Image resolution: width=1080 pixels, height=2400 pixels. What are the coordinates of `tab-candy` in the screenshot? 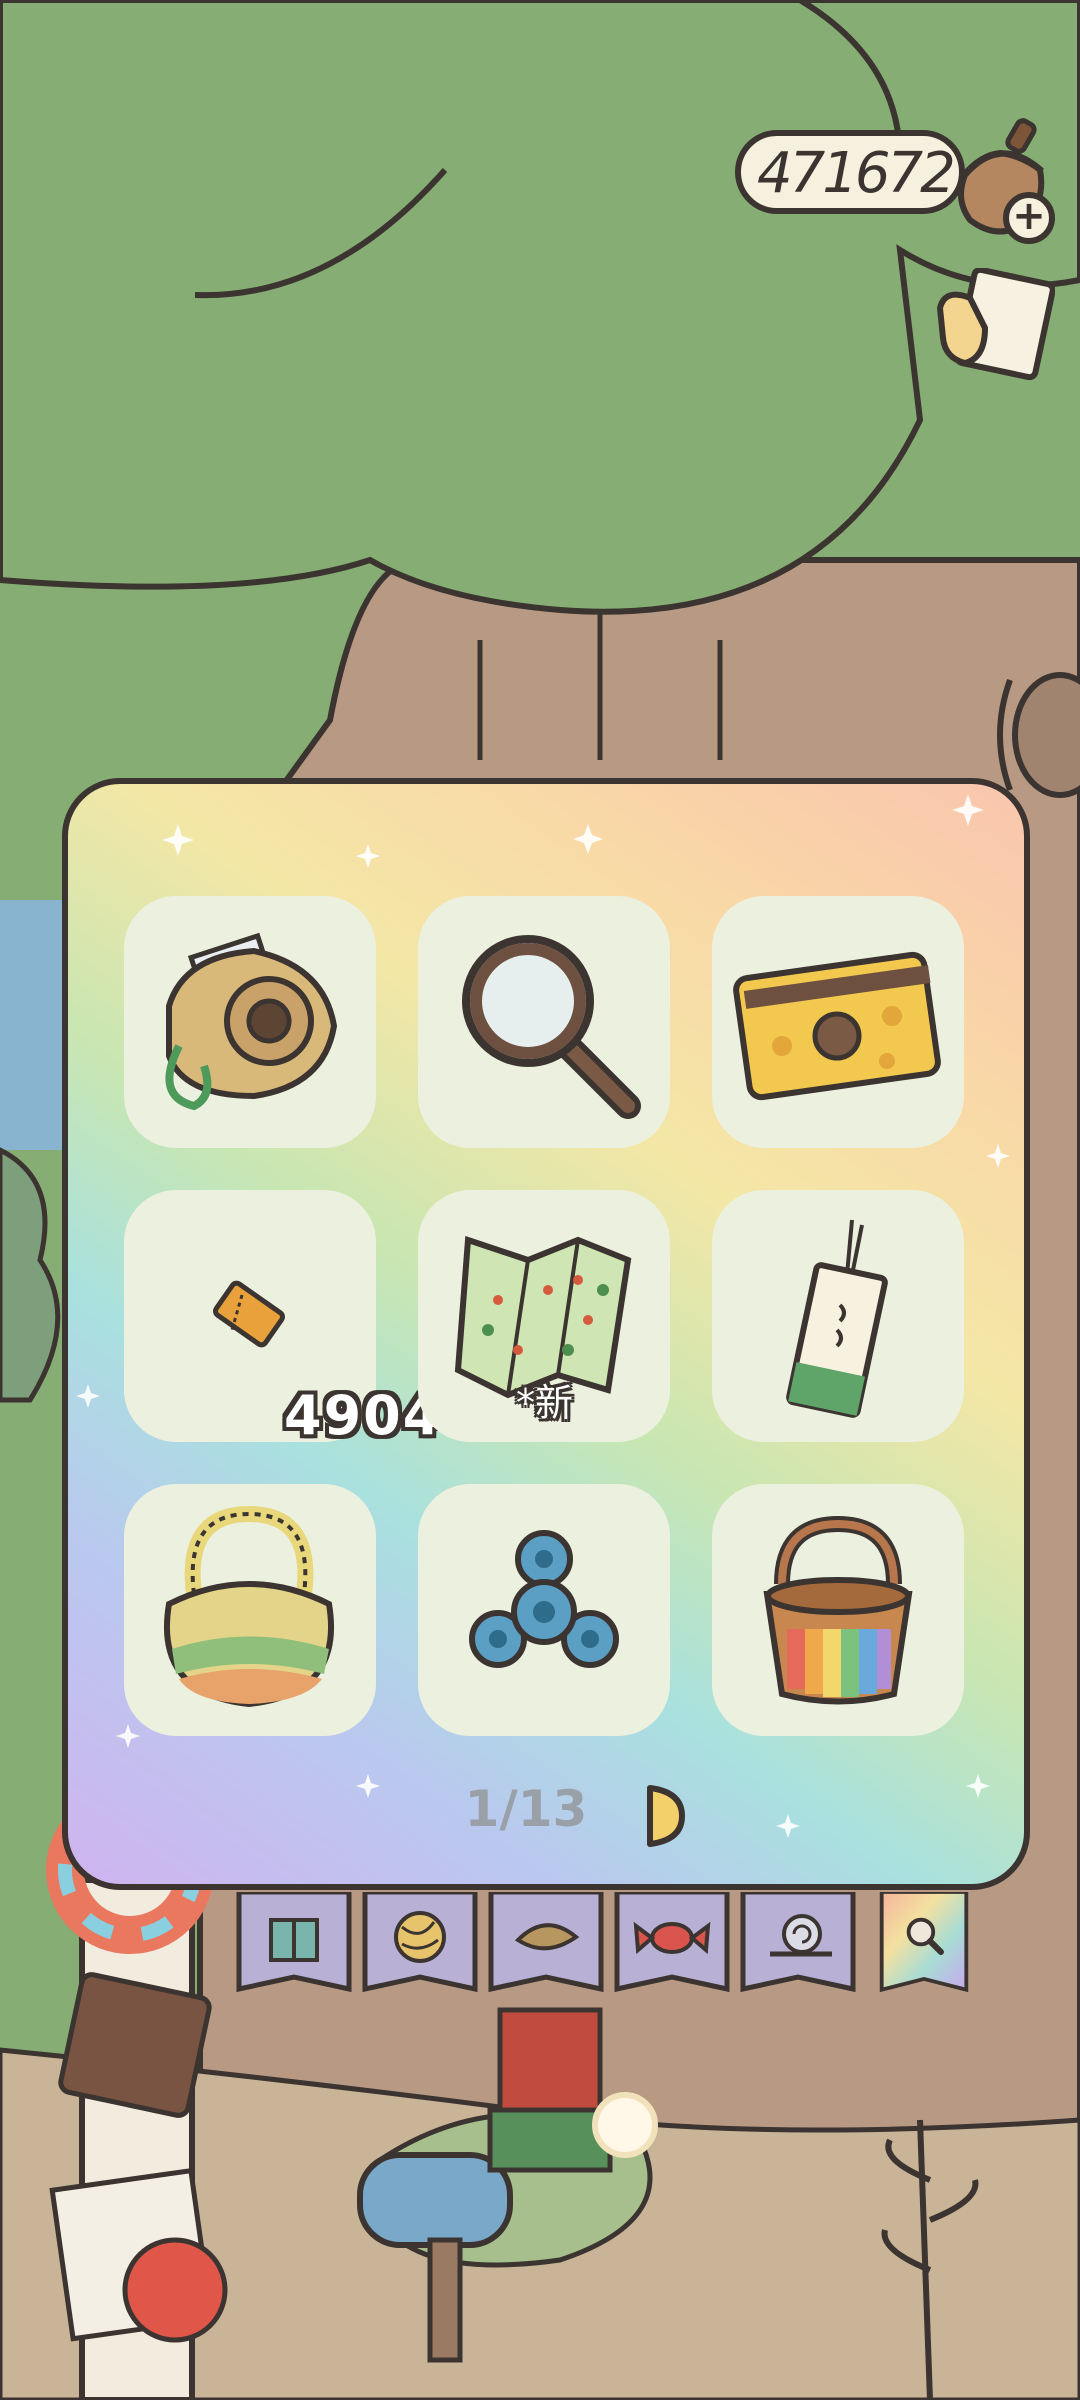 It's located at (672, 1941).